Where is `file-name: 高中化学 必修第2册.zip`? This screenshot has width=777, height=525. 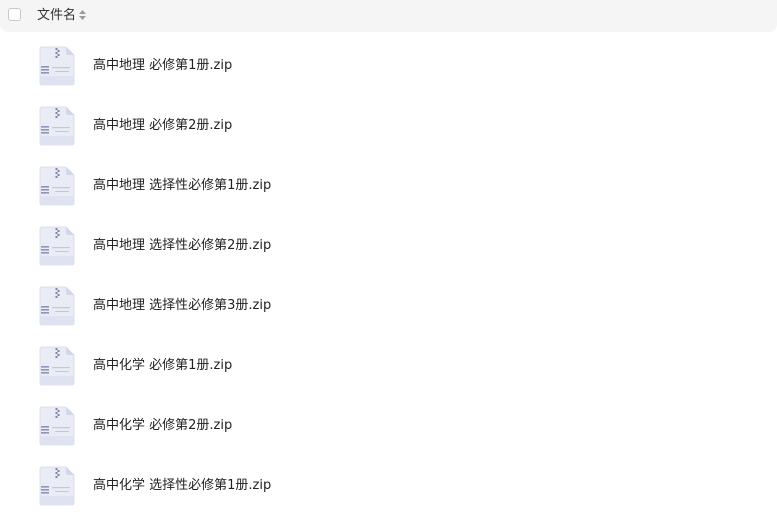 file-name: 高中化学 必修第2册.zip is located at coordinates (163, 425).